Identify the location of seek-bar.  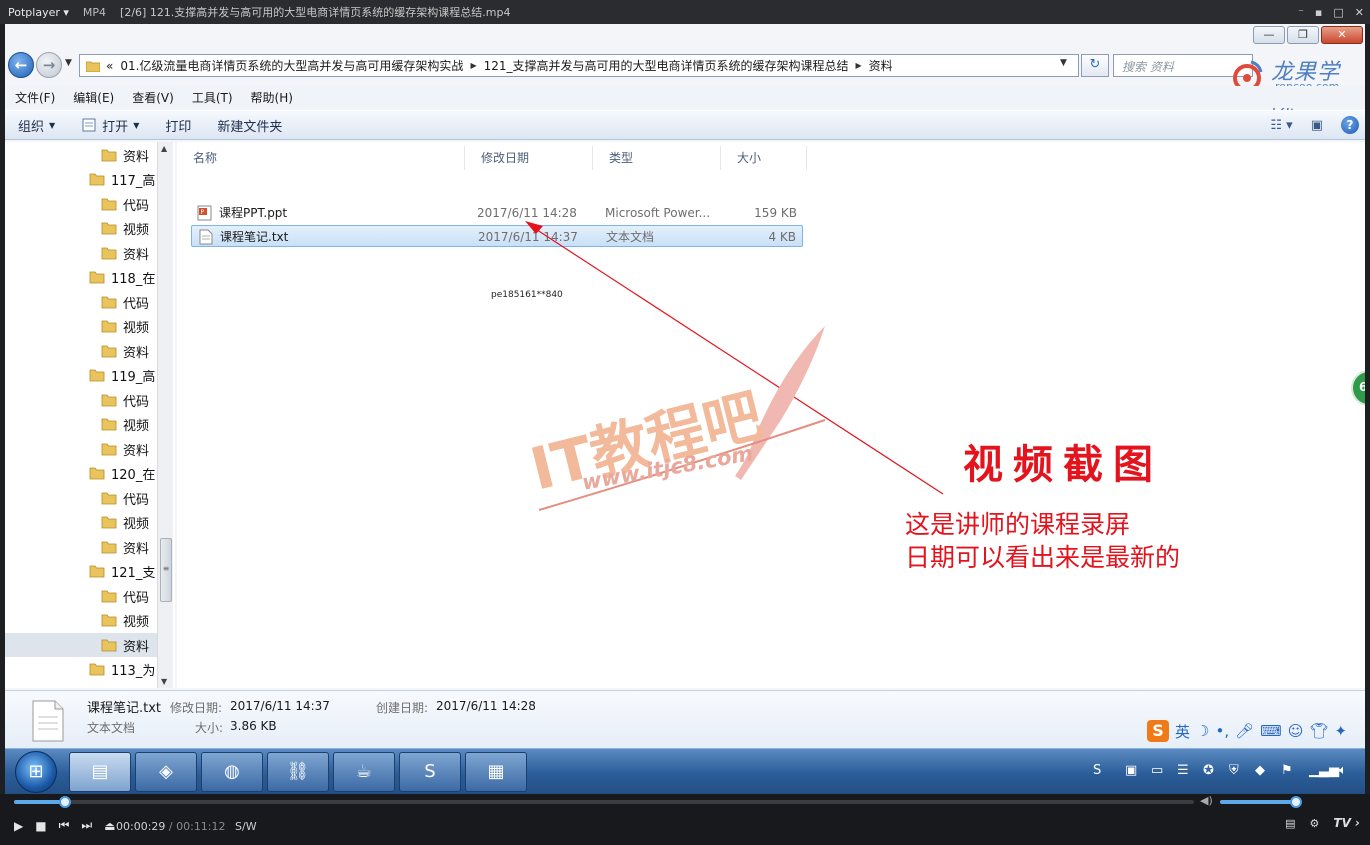
(604, 802).